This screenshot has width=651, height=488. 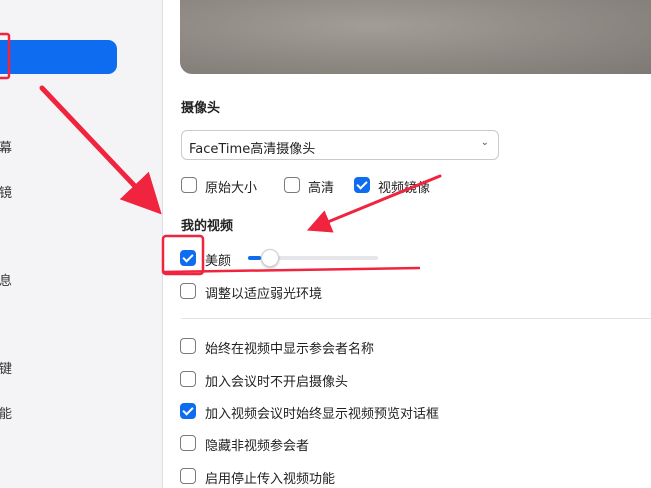 What do you see at coordinates (340, 145) in the screenshot?
I see `camera-select: FaceTime高清摄像头 ⌄` at bounding box center [340, 145].